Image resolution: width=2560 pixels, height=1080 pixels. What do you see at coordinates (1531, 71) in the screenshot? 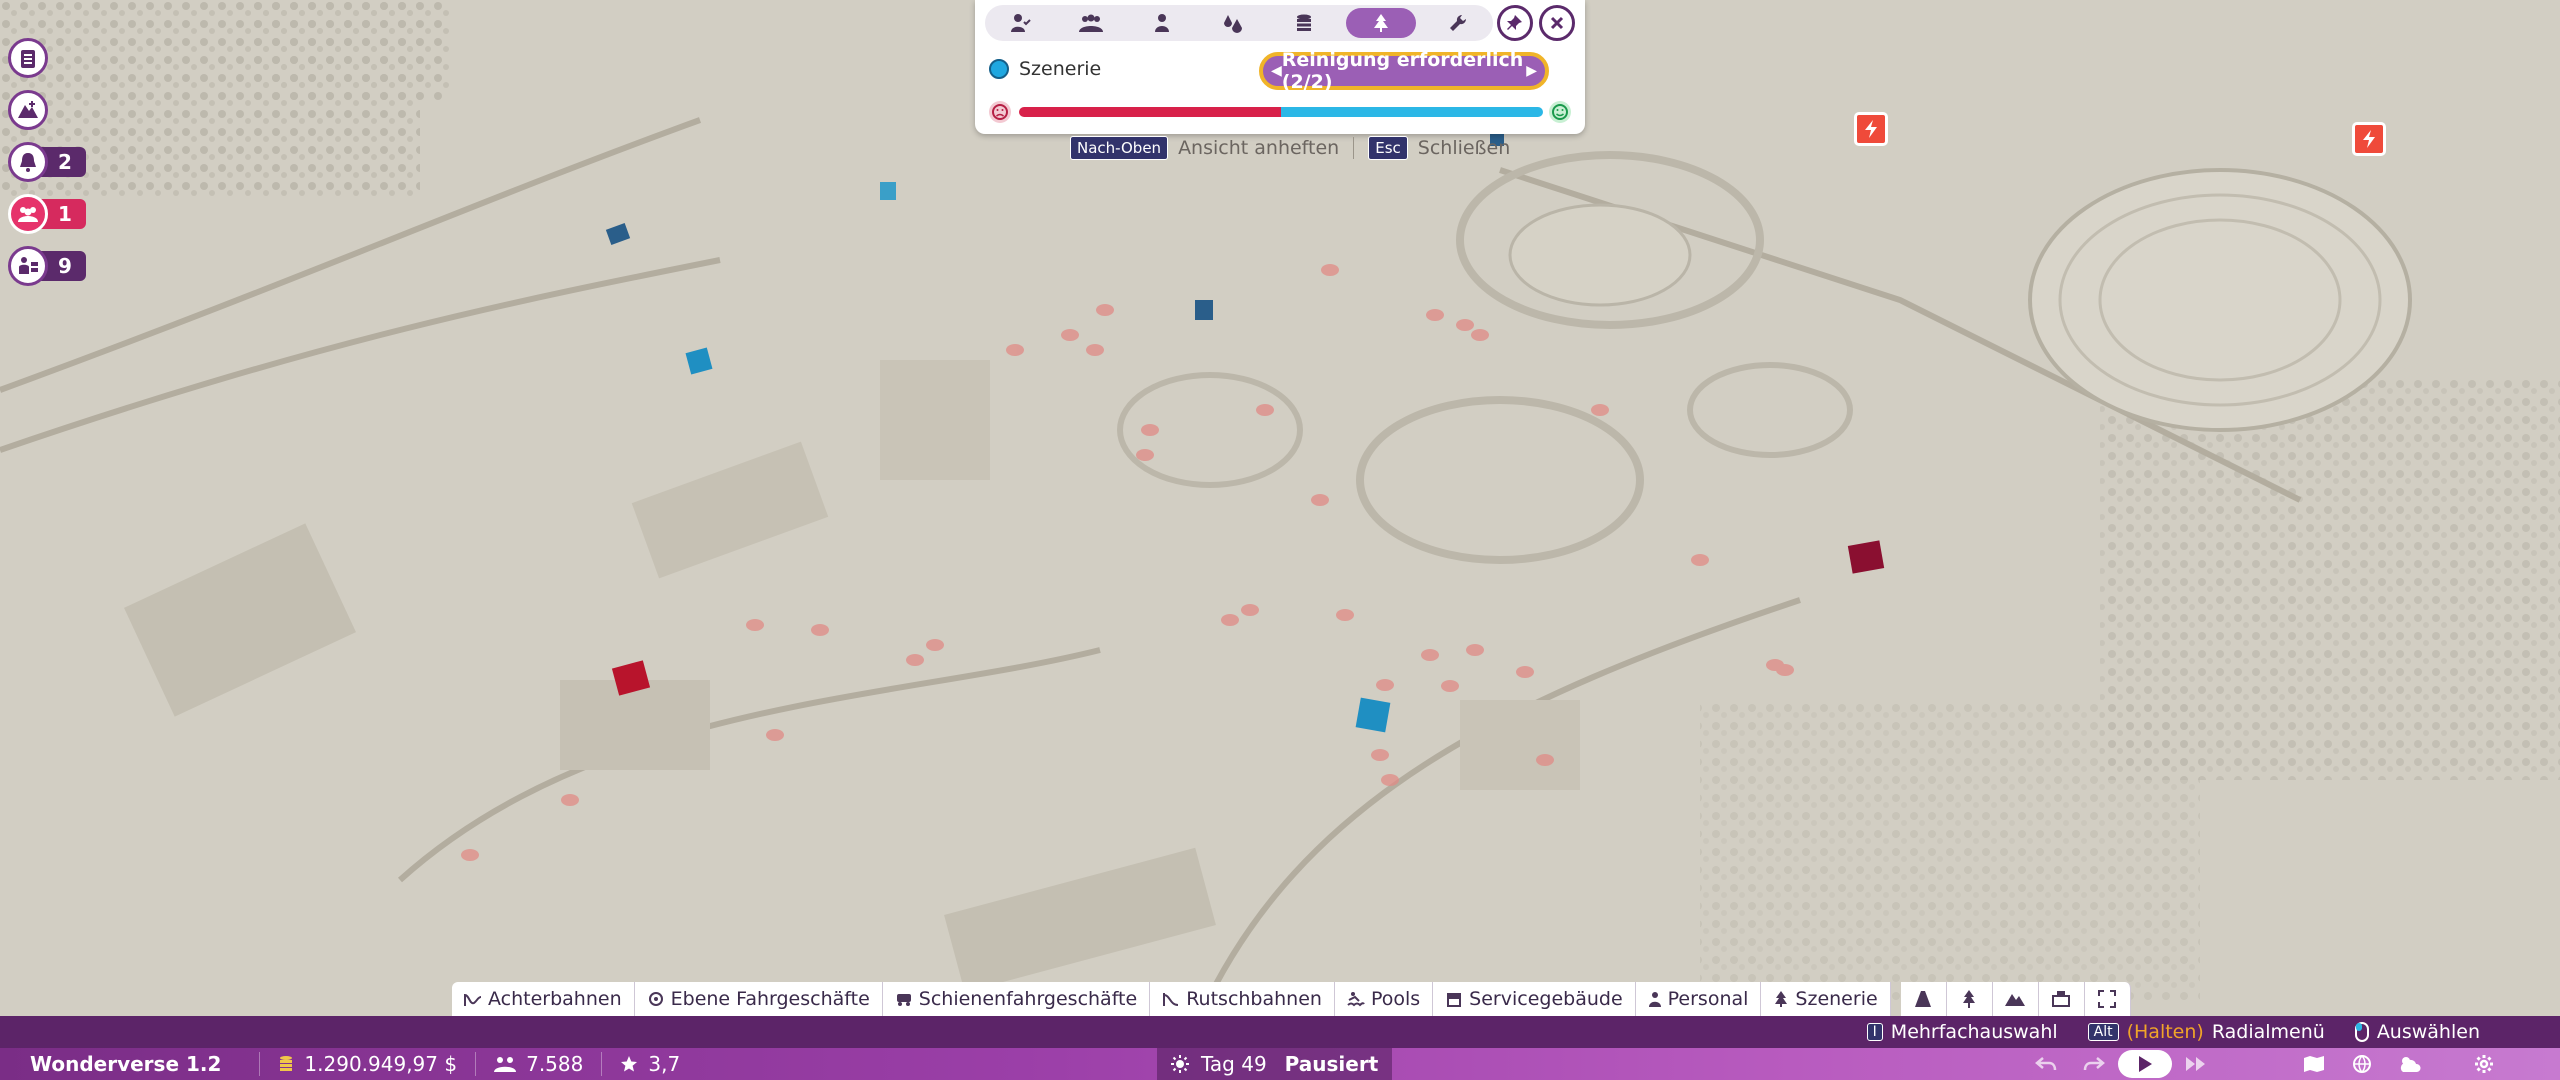
I see `next-mode-arrow-icon: ▶` at bounding box center [1531, 71].